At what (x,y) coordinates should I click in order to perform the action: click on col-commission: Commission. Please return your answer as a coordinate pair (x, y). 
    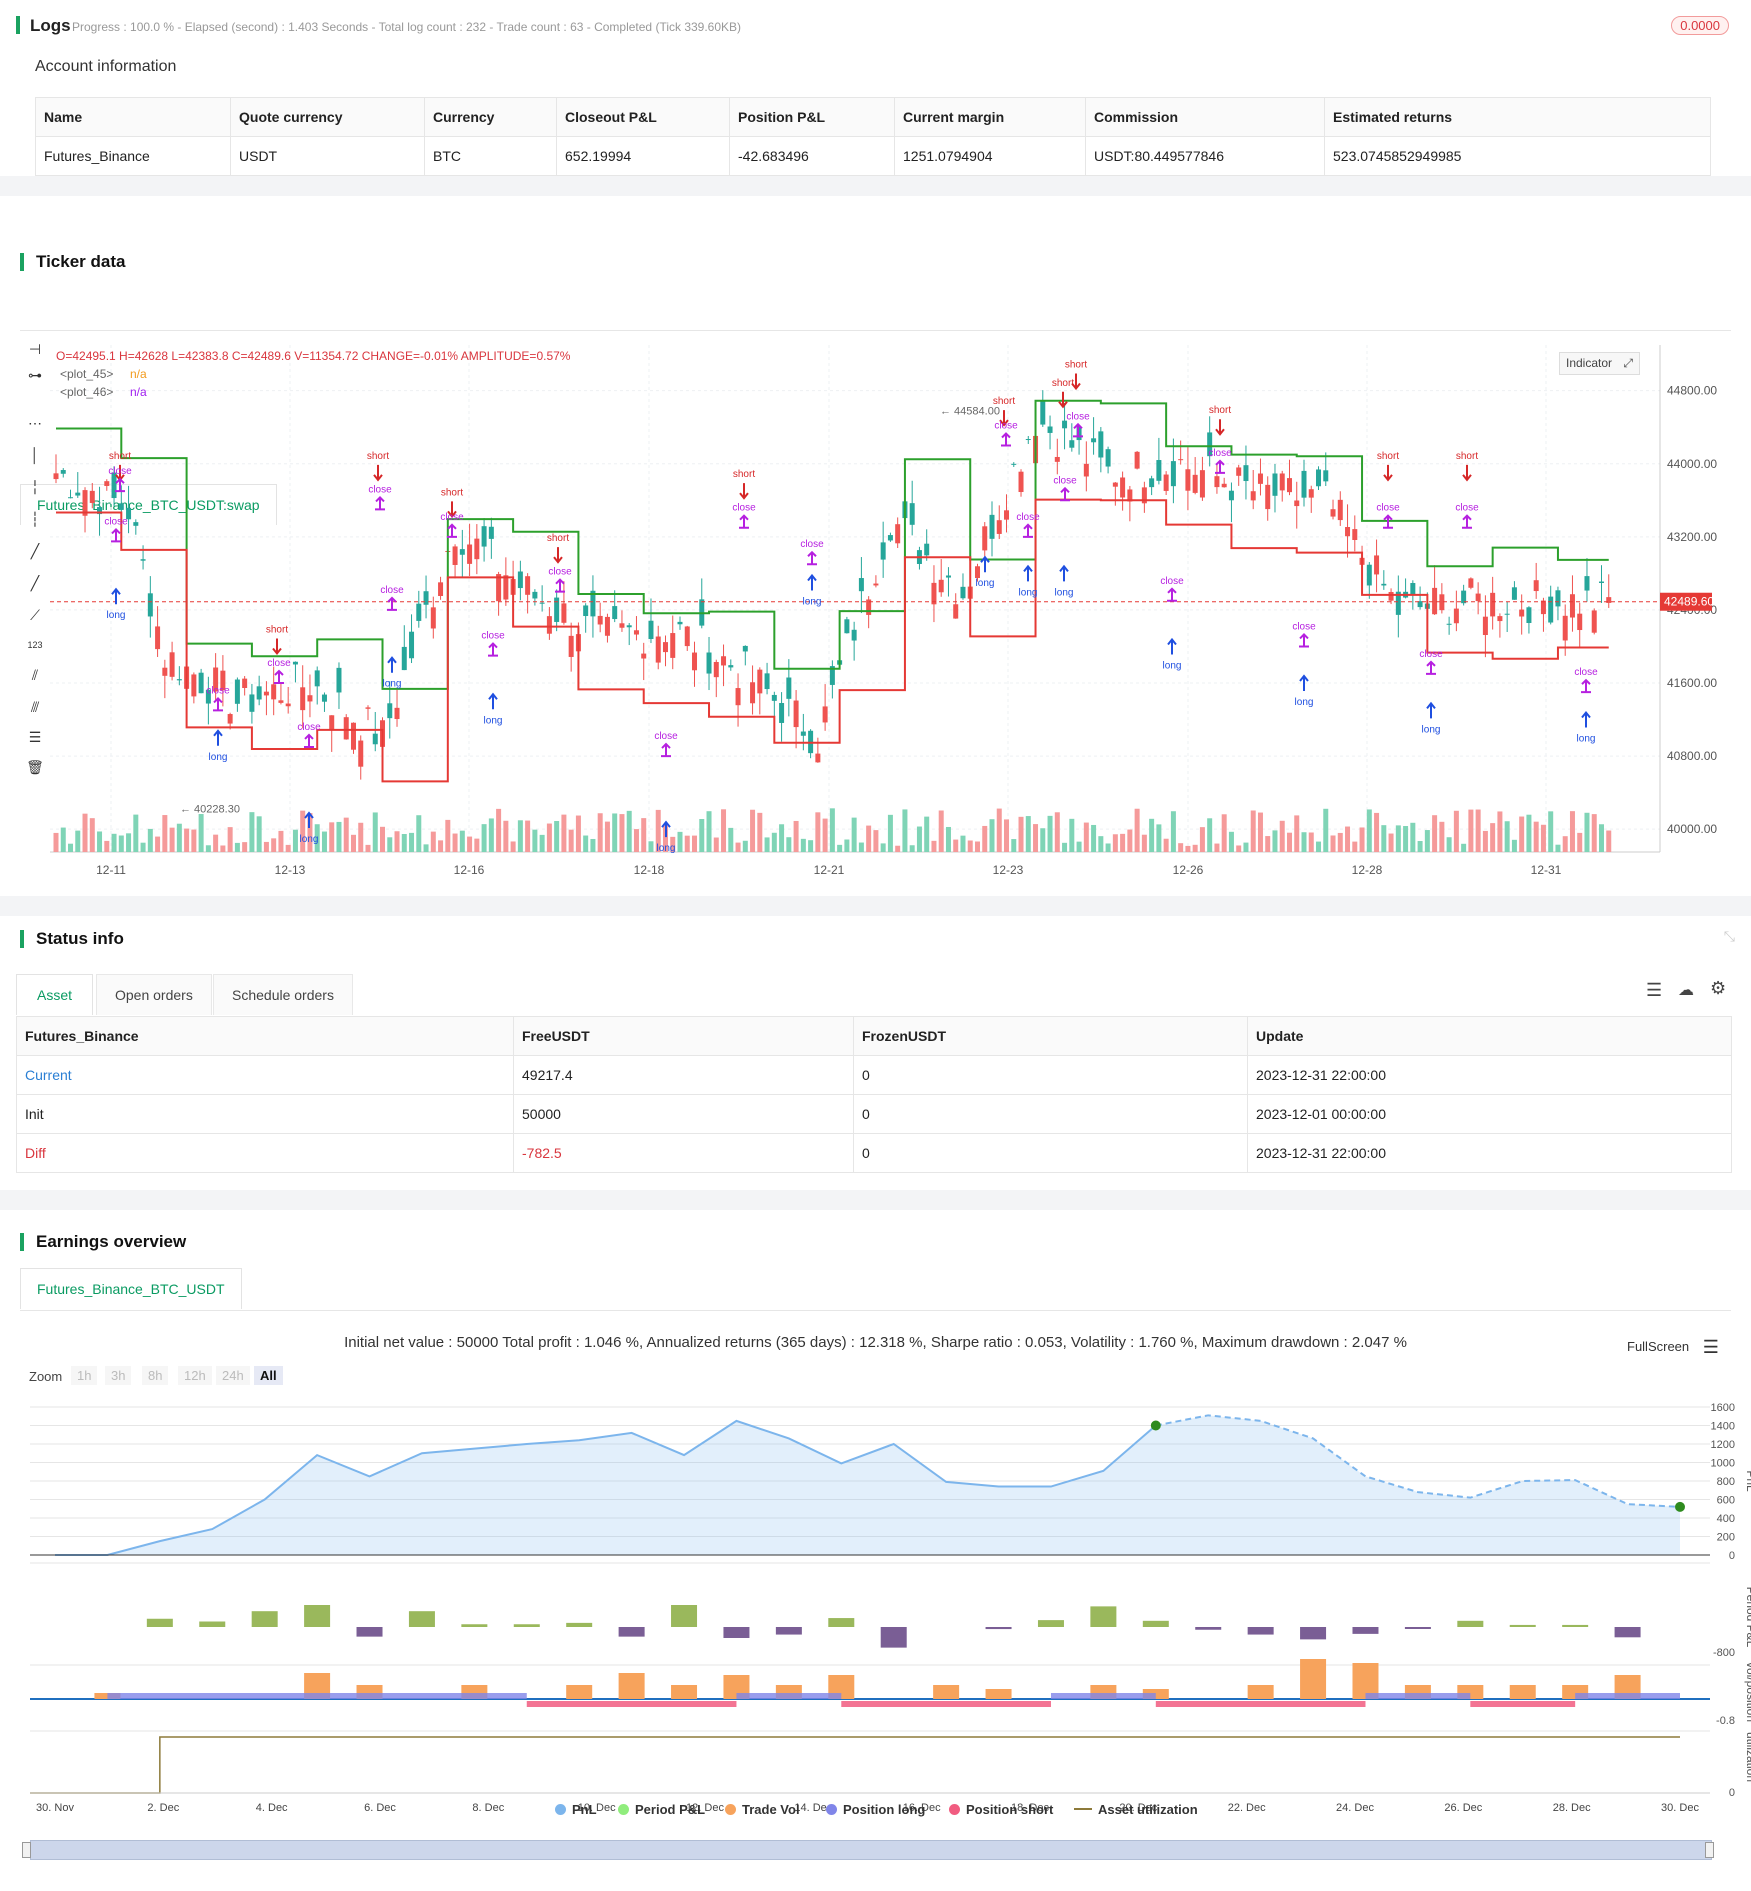
    Looking at the image, I should click on (1205, 117).